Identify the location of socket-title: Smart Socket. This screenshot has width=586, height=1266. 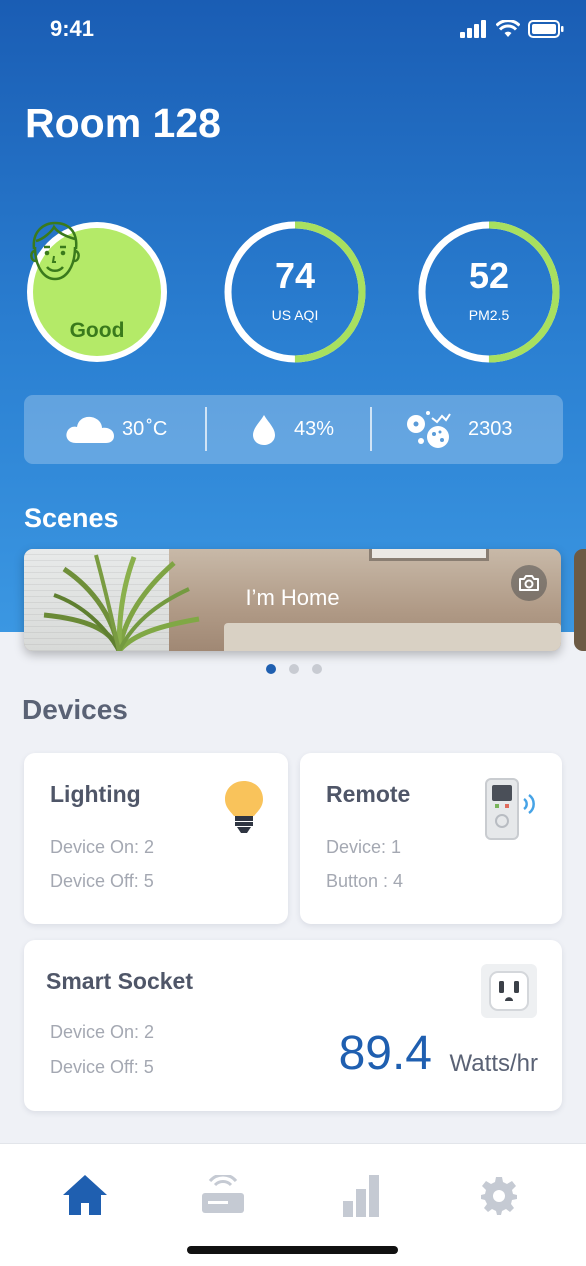
(120, 981).